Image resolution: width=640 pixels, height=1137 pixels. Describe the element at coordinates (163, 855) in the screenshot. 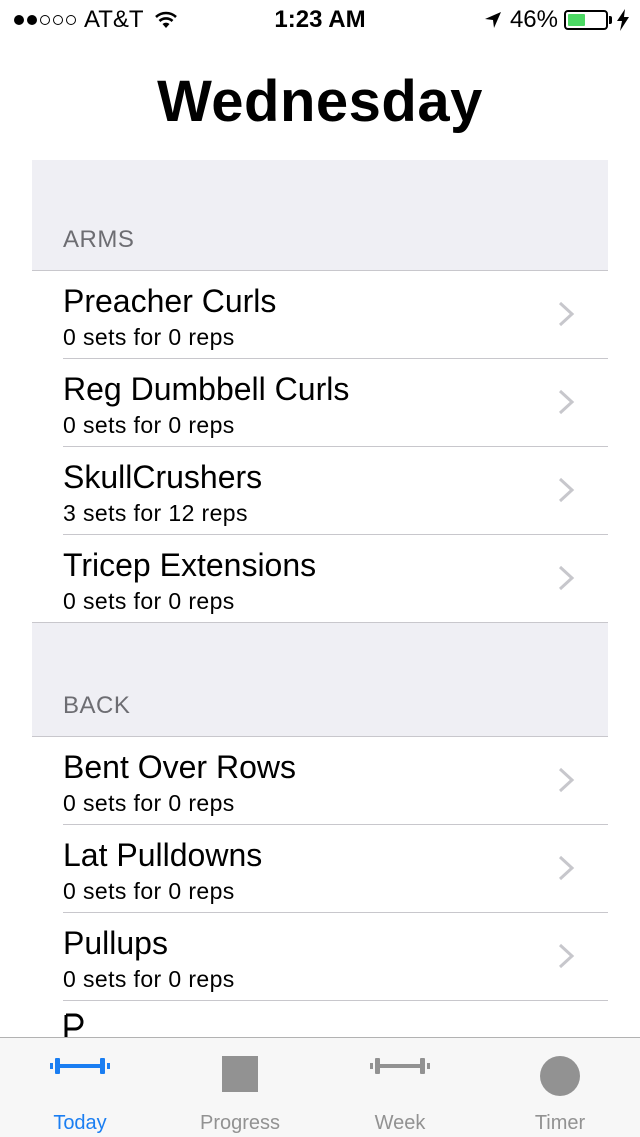

I see `exercise-name: Lat Pulldowns` at that location.